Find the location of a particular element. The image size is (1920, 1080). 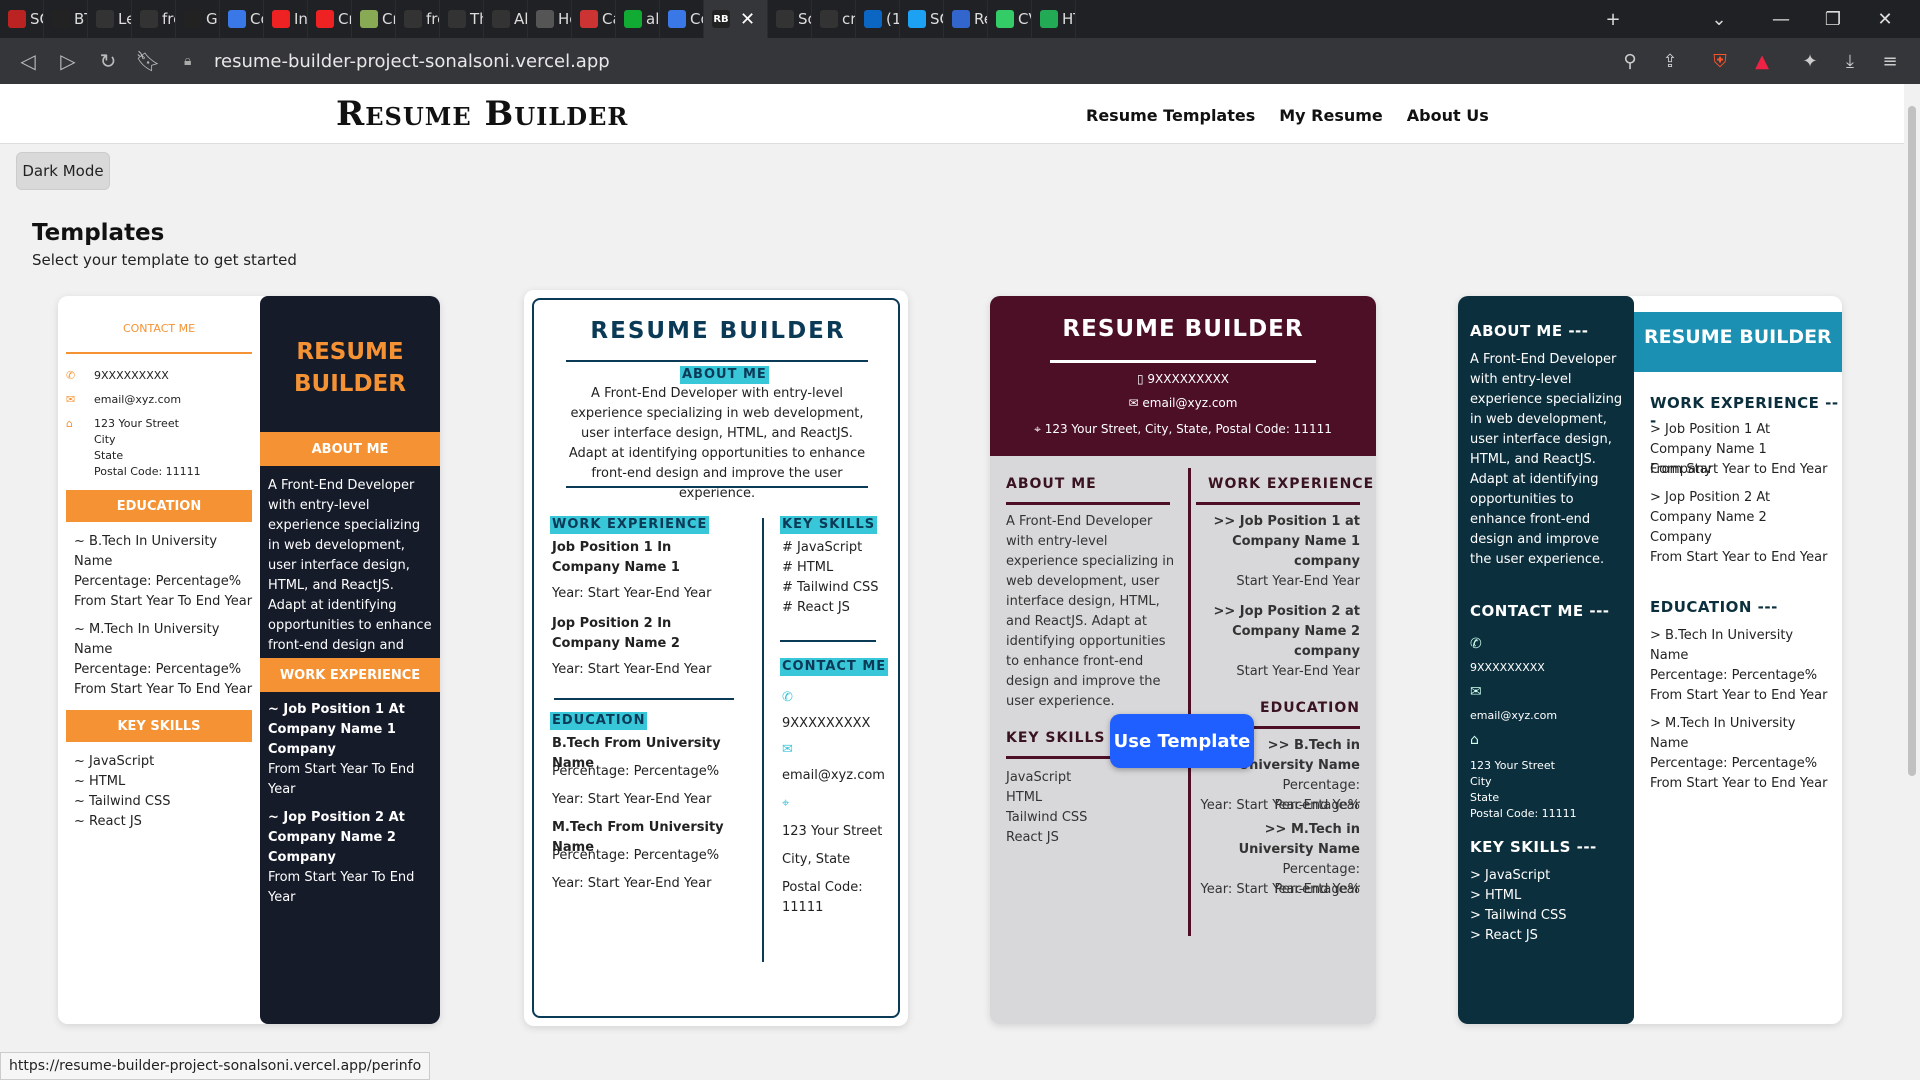

t1-address-2: City is located at coordinates (105, 439).